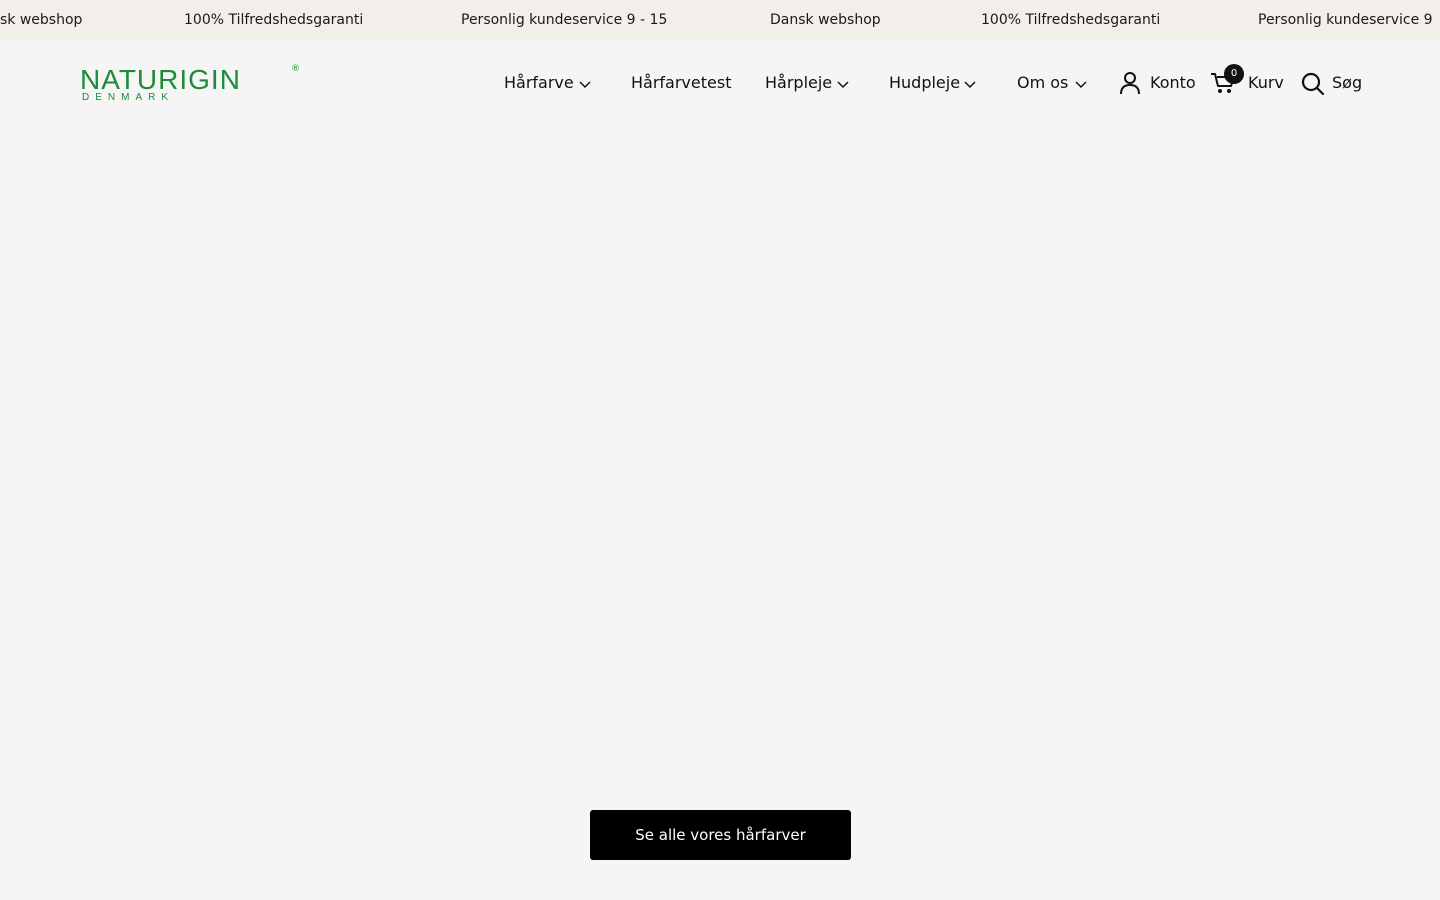 The height and width of the screenshot is (900, 1440). I want to click on account-link: Konto, so click(1157, 83).